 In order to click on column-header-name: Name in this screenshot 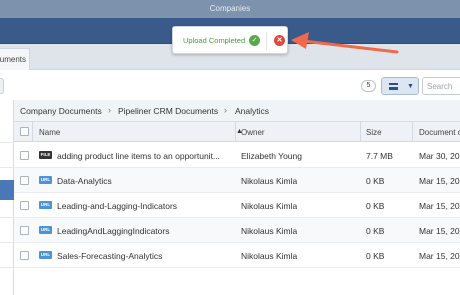, I will do `click(49, 132)`.